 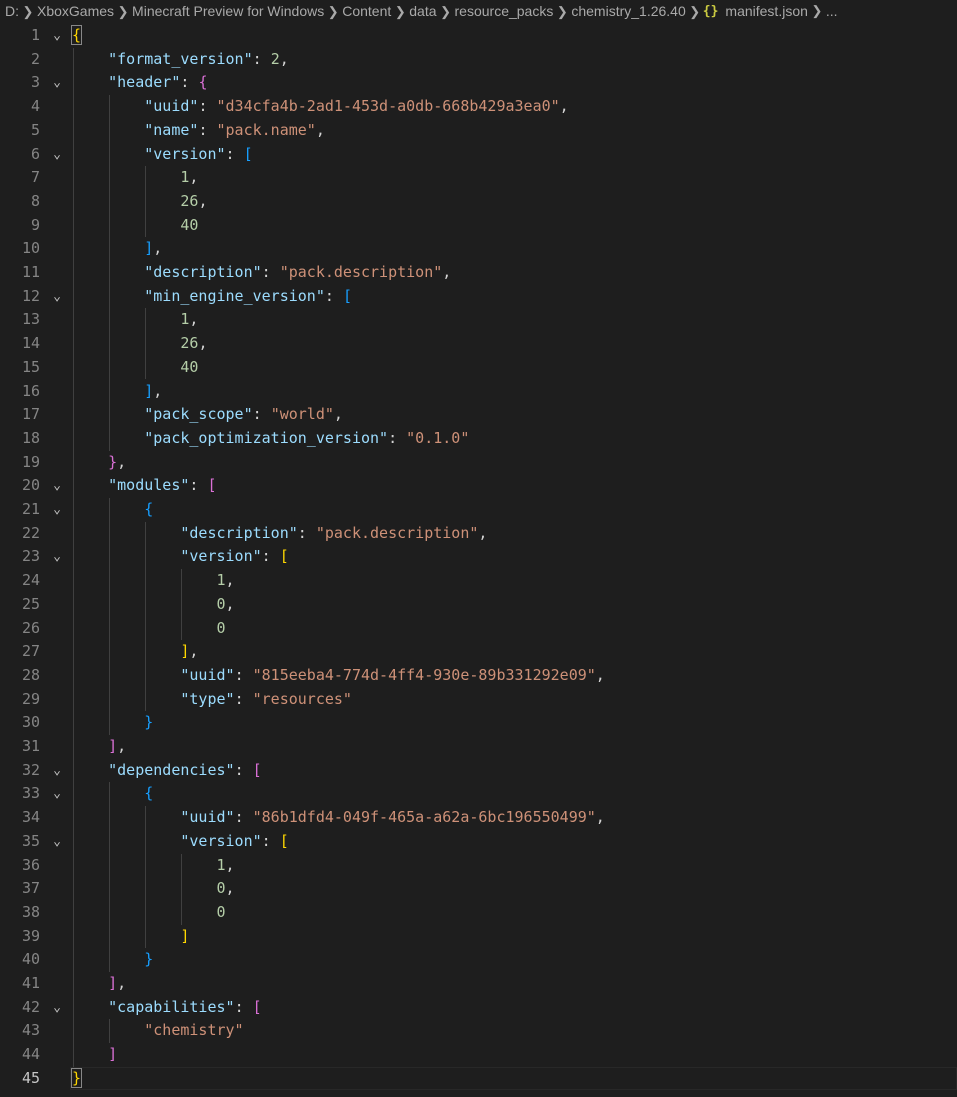 I want to click on code-line: 5 "name": "pack.name",, so click(x=478, y=131).